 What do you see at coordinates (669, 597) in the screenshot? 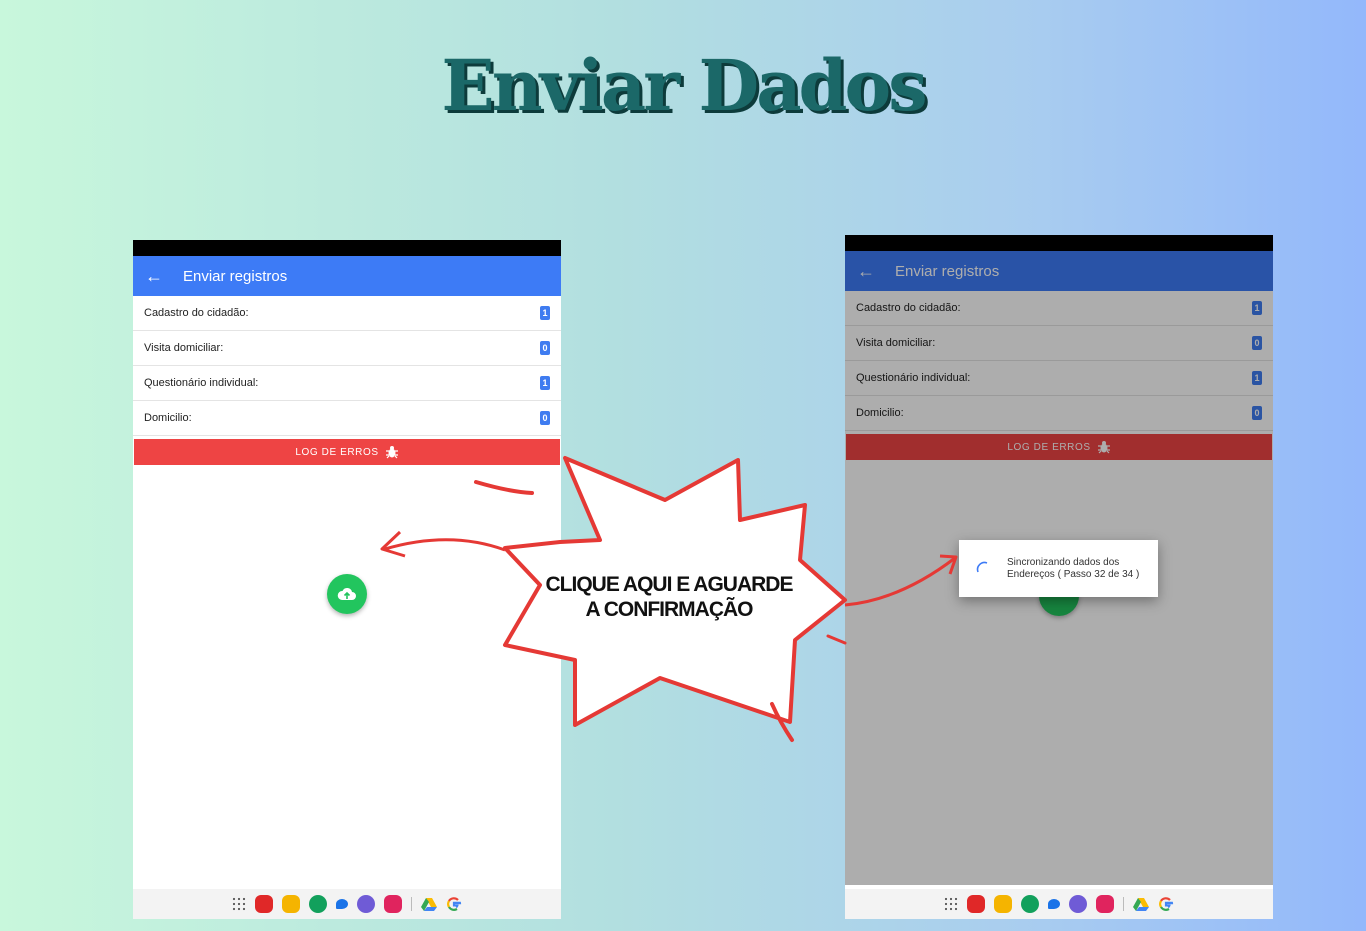
I see `callout-text: CLIQUE AQUI E AGUARDE A CONFIRMAÇÃO` at bounding box center [669, 597].